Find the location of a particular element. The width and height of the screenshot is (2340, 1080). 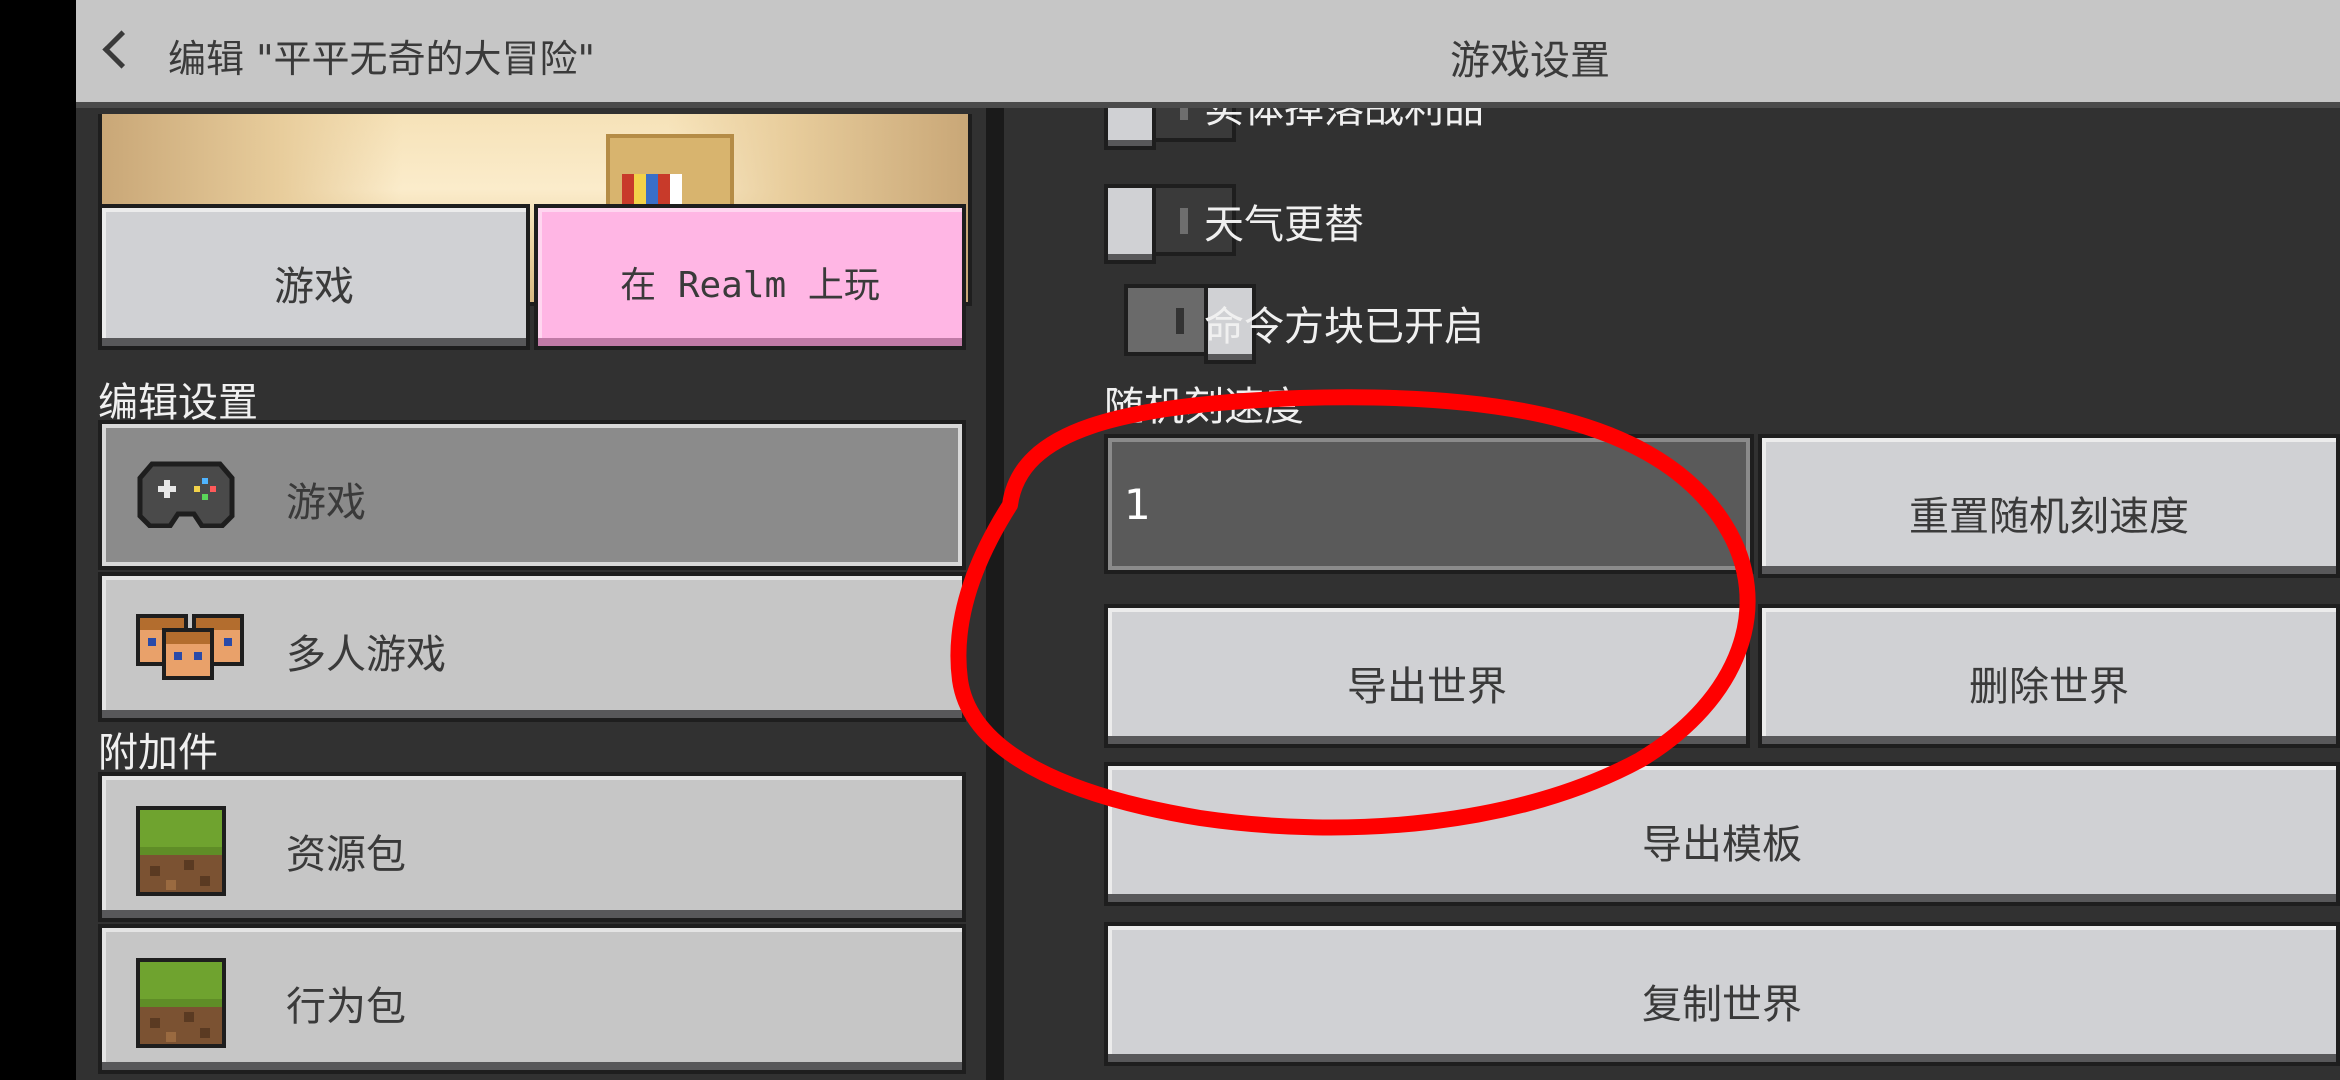

back-button: 编辑 "平平无奇的大冒险" is located at coordinates (366, 51).